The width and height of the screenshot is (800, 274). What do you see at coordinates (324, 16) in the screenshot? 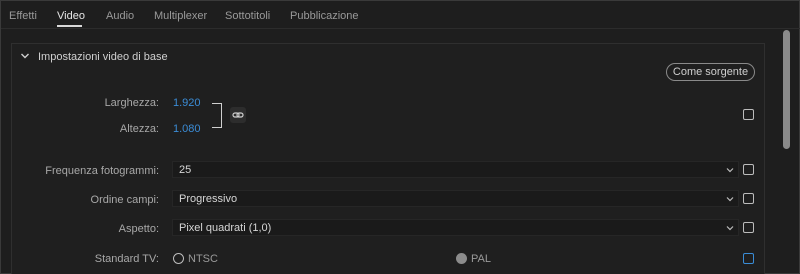
I see `tab-pubblicazione: Pubblicazione` at bounding box center [324, 16].